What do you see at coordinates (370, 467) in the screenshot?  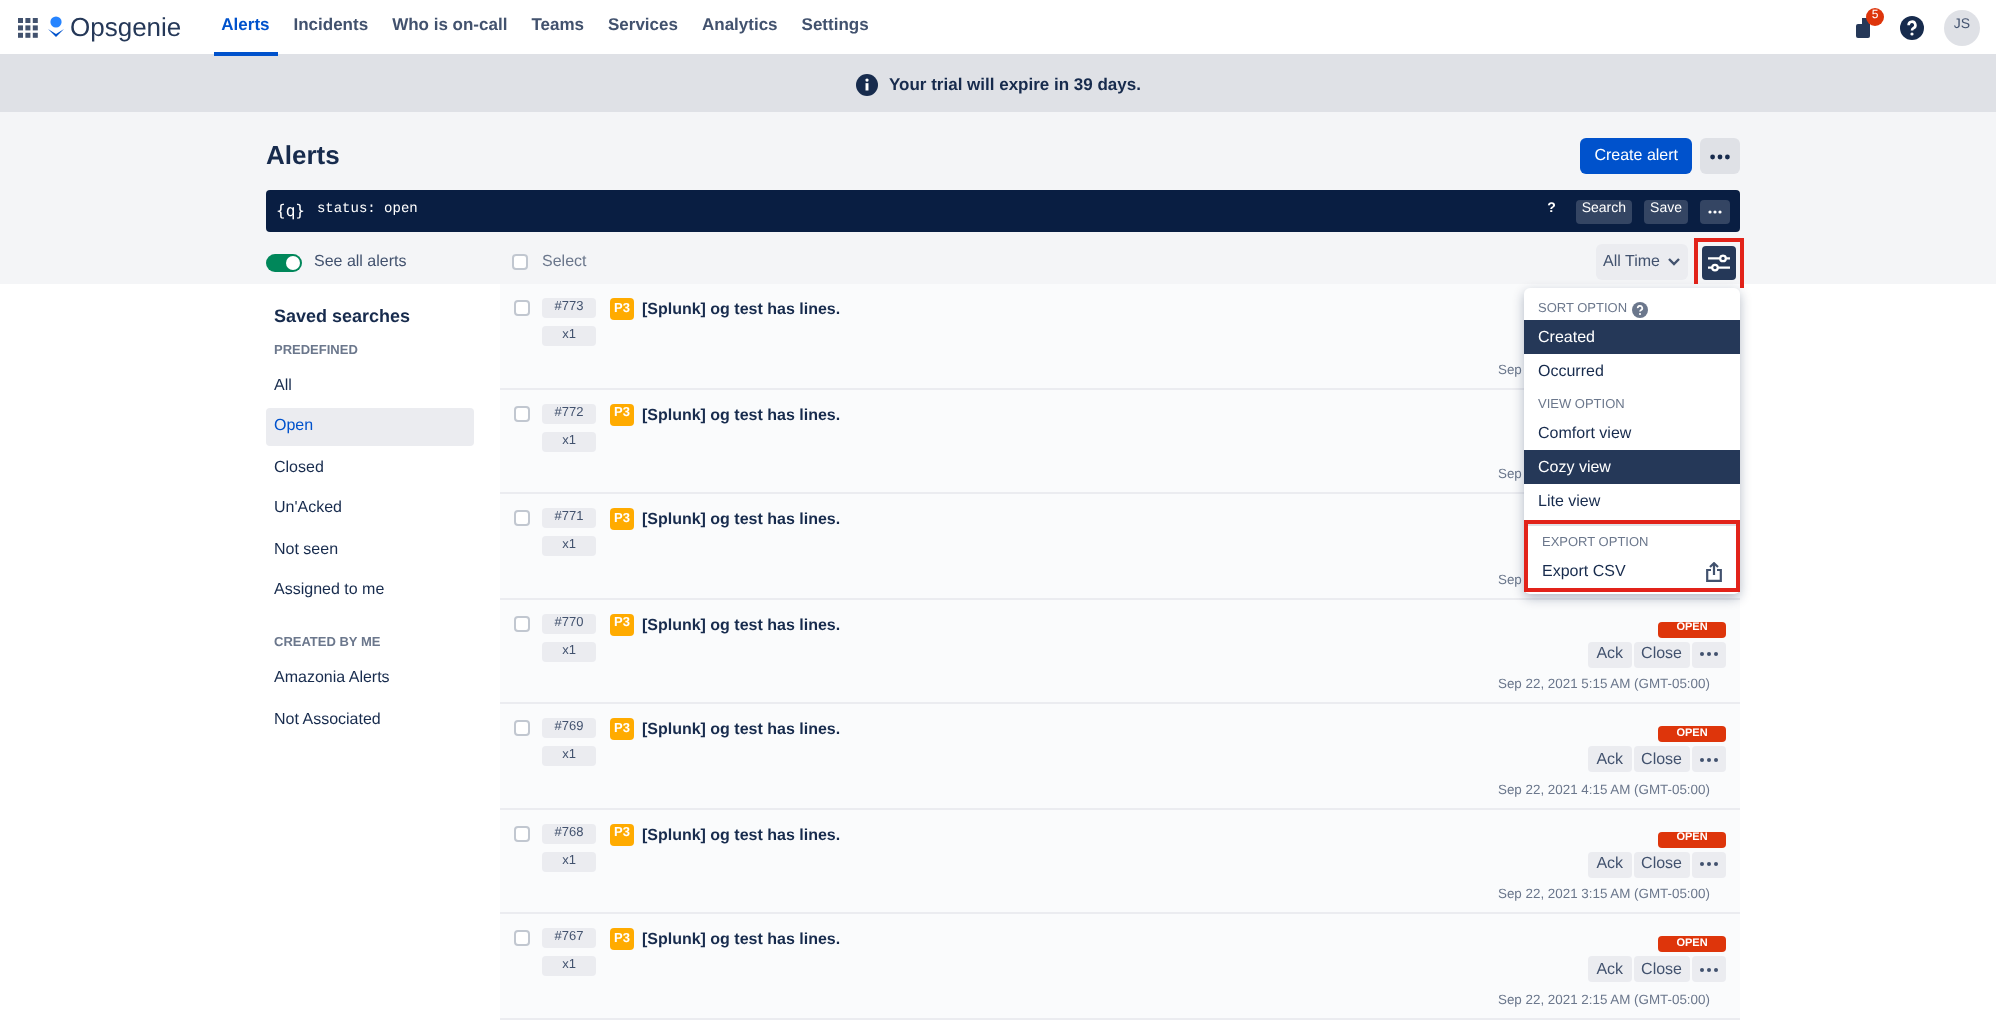 I see `sidebar-item: Closed` at bounding box center [370, 467].